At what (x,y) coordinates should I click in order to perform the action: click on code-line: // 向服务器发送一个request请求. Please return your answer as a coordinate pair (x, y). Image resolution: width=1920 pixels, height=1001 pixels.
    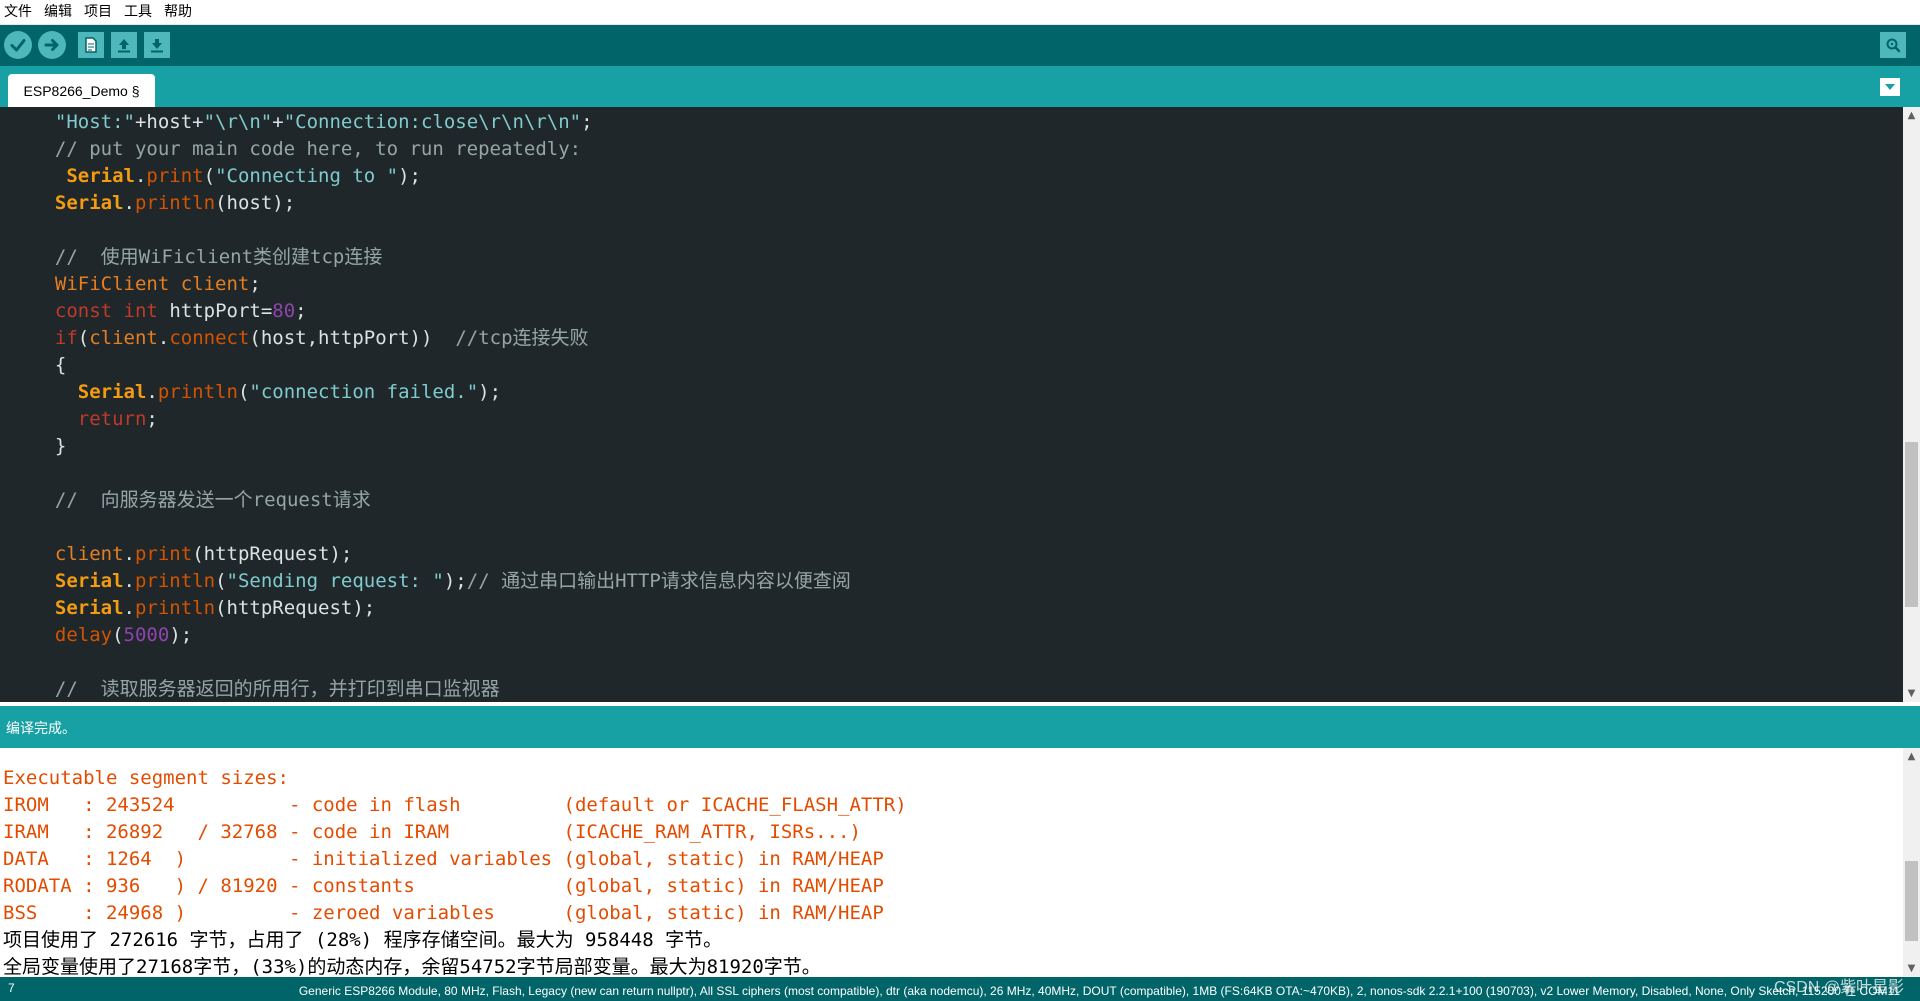
    Looking at the image, I should click on (441, 500).